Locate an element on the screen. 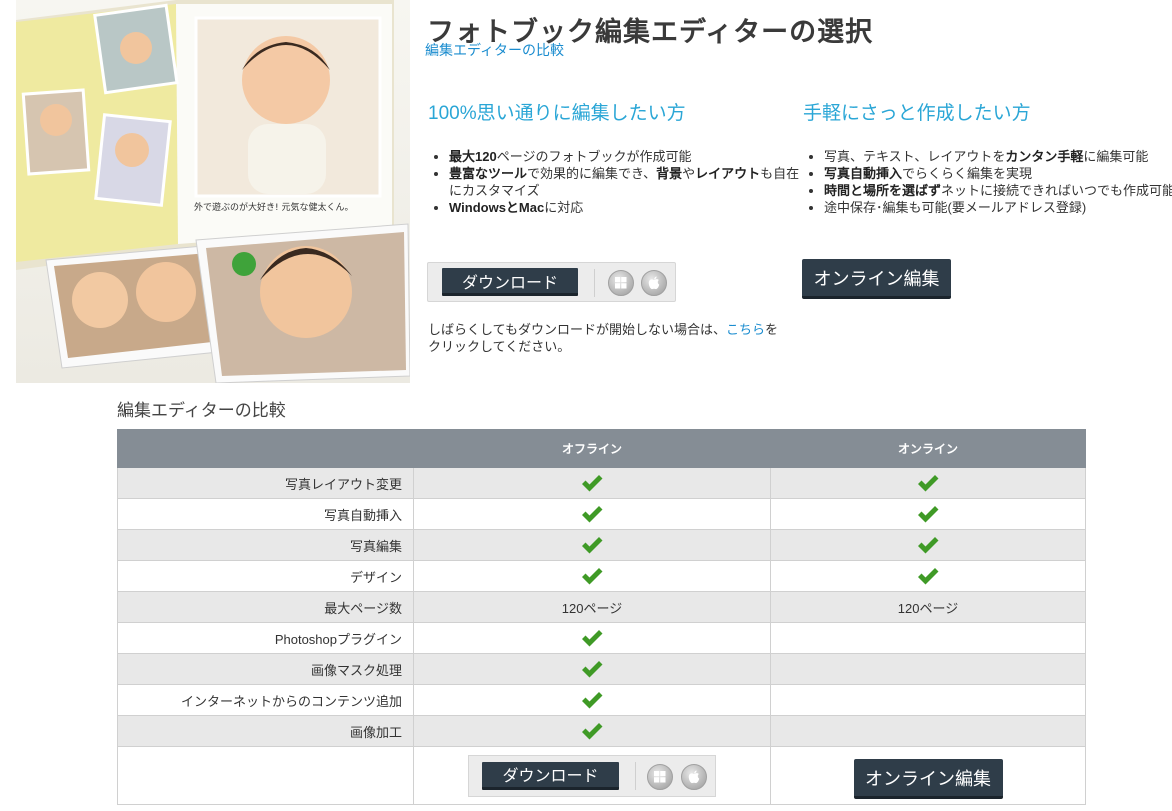 This screenshot has width=1172, height=811. table-row: デザイン is located at coordinates (601, 576).